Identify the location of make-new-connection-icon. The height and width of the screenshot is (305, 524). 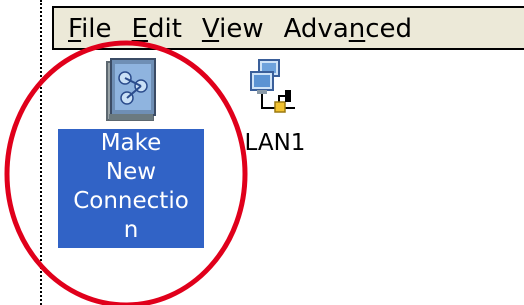
(131, 89).